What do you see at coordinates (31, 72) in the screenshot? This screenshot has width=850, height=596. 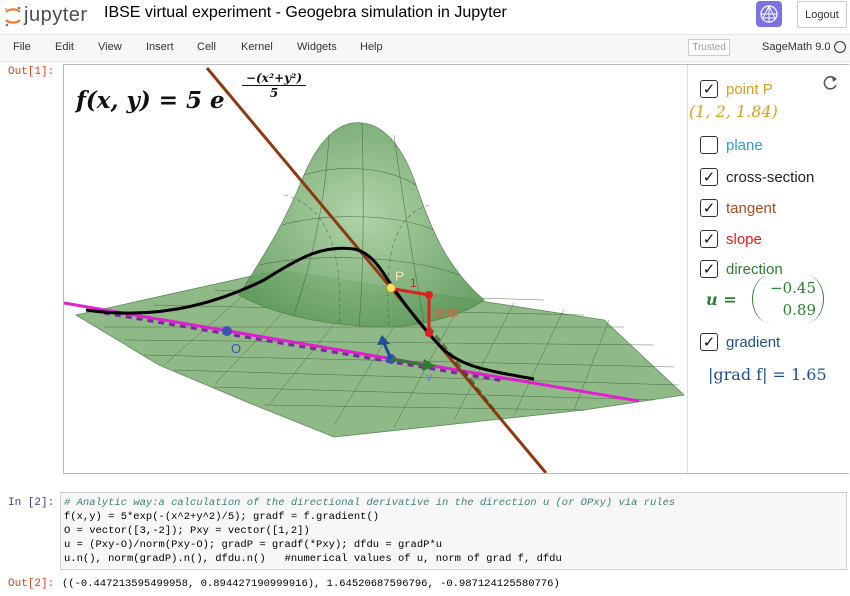 I see `out1-prompt: Out[1]:` at bounding box center [31, 72].